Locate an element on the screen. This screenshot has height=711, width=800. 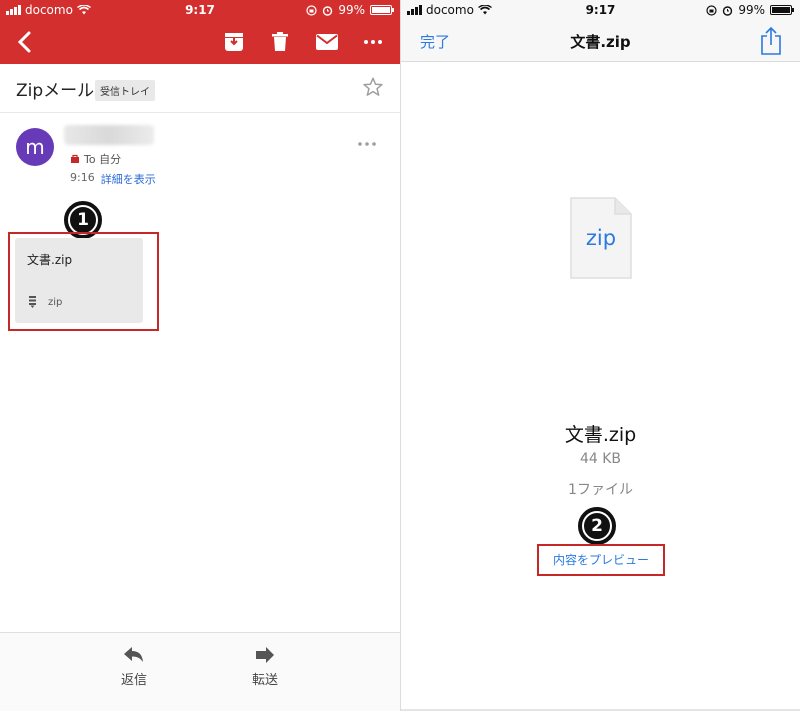
attachment-type-label: zip is located at coordinates (55, 302).